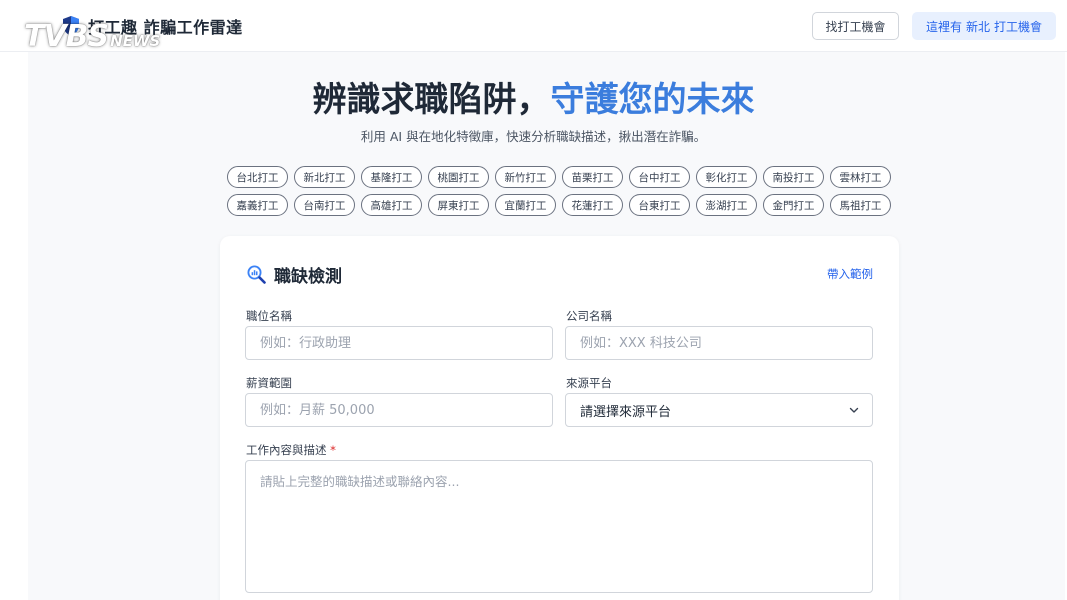 The width and height of the screenshot is (1067, 600). I want to click on company-input, so click(719, 343).